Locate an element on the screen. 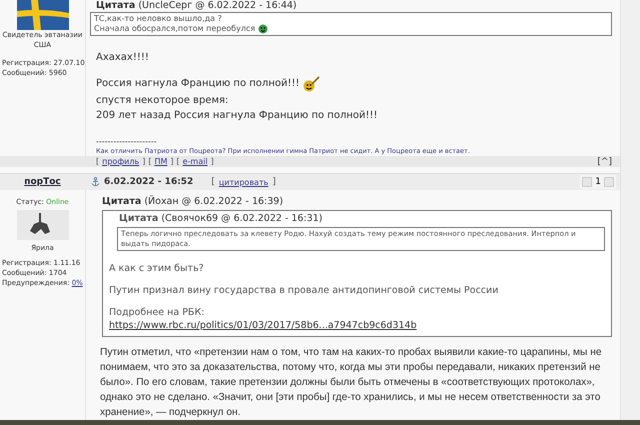 This screenshot has width=640, height=425. quote-source: (Йохан @ 6.02.2022 - 16:39) is located at coordinates (214, 202).